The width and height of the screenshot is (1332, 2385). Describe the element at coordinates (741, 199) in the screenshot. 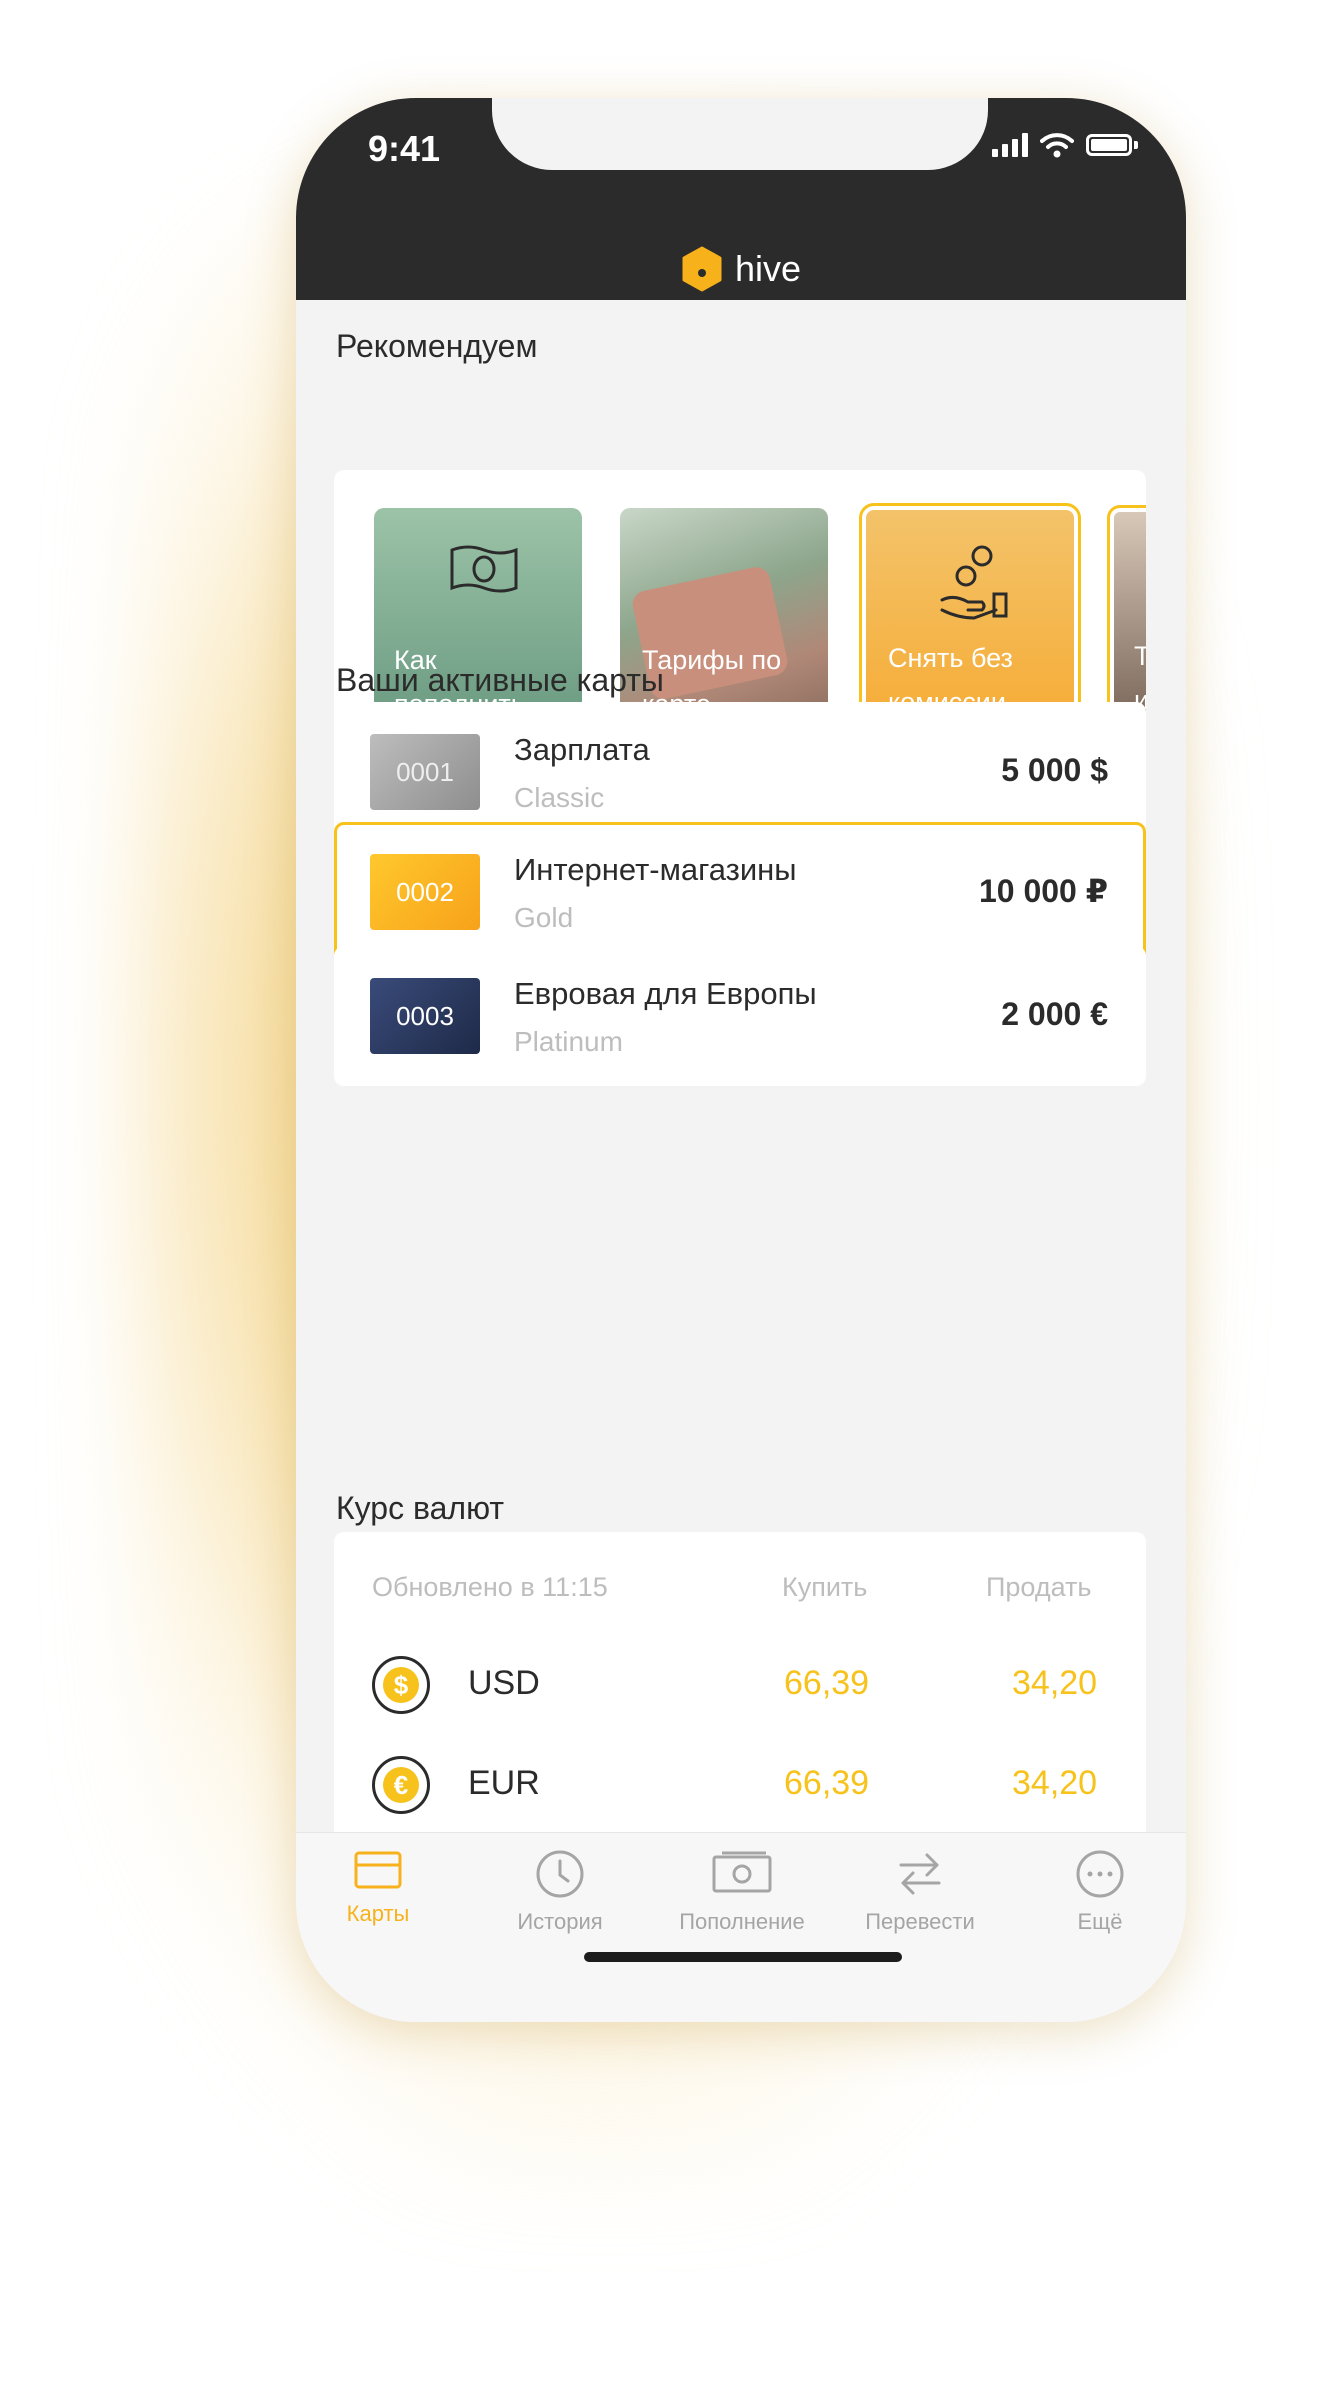

I see `app-header: 9:41 hive` at that location.